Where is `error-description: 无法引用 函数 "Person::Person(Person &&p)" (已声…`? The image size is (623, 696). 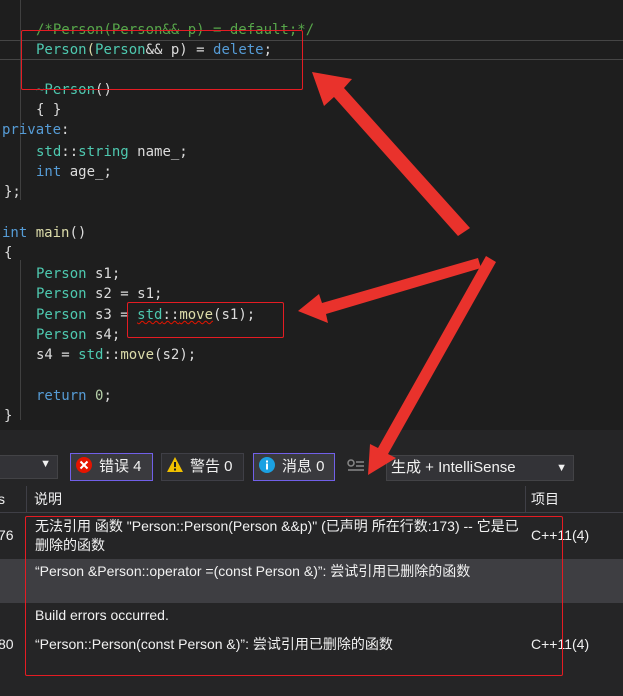
error-description: 无法引用 函数 "Person::Person(Person &&p)" (已声… is located at coordinates (277, 535).